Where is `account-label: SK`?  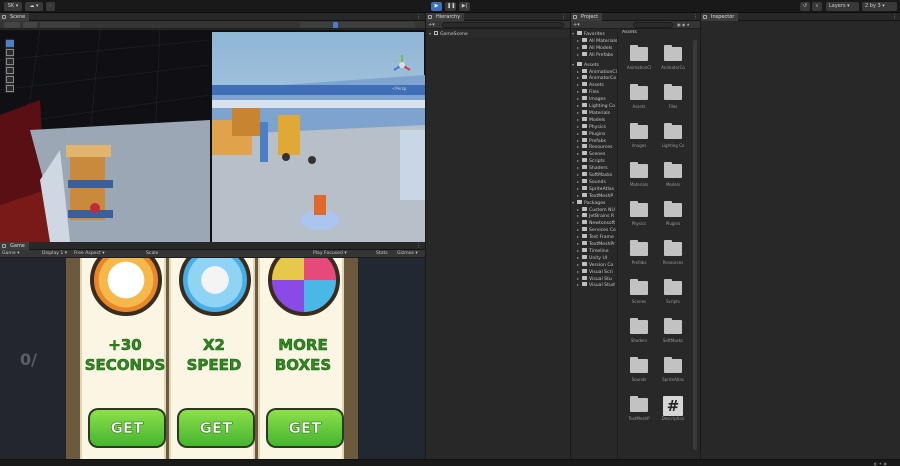
account-label: SK is located at coordinates (11, 6).